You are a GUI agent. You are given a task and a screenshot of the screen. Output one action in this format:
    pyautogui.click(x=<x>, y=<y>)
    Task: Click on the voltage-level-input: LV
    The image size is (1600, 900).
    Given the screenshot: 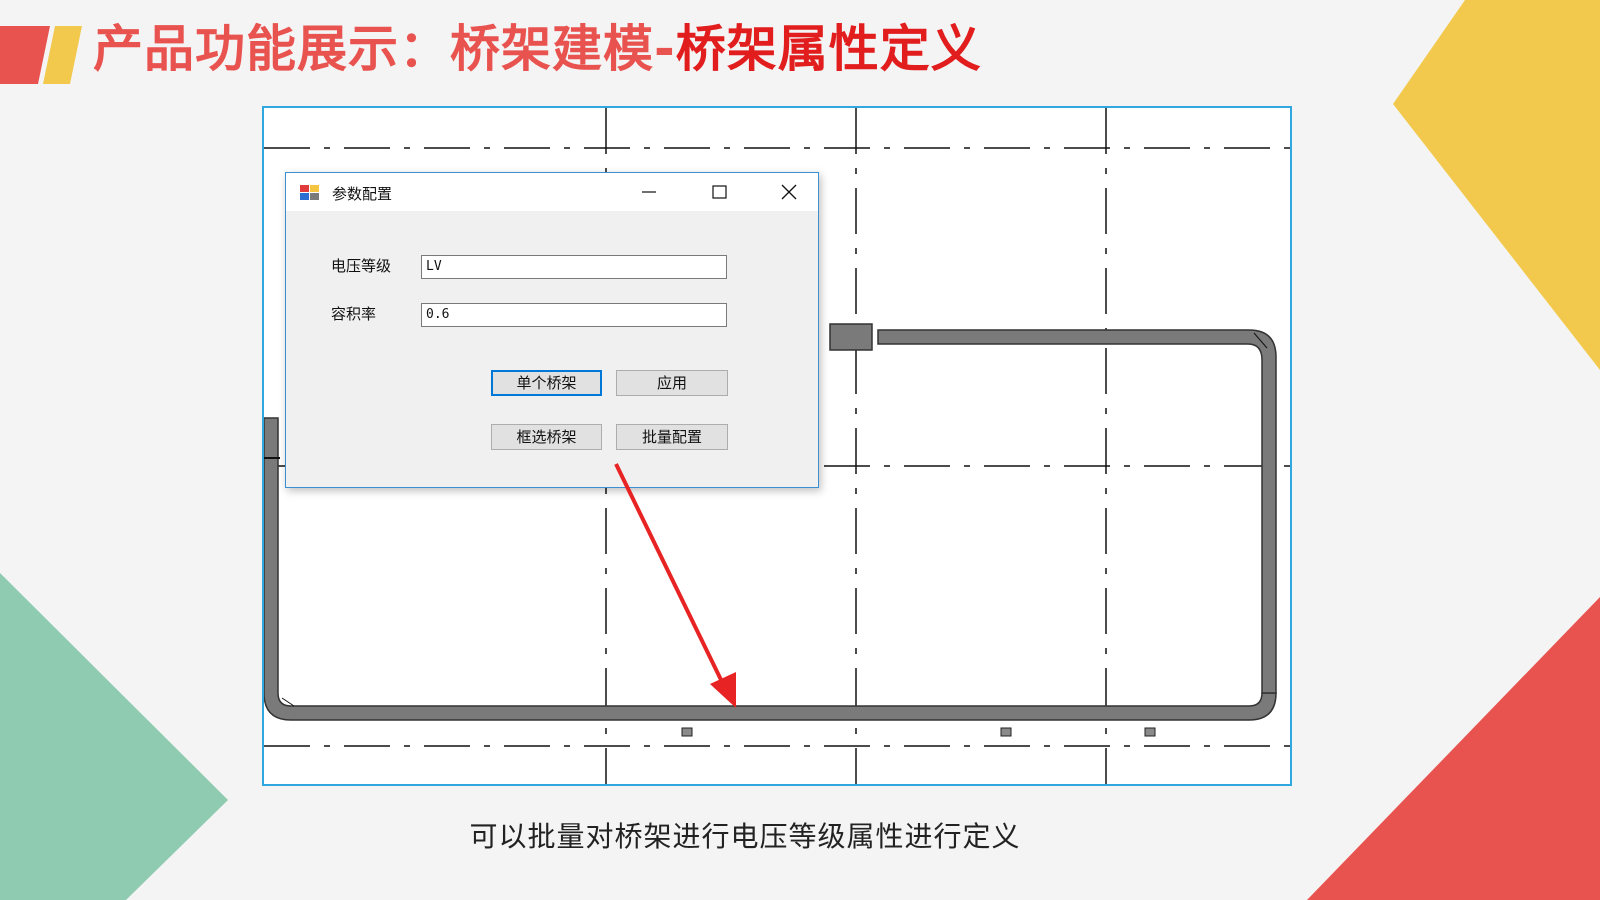 What is the action you would take?
    pyautogui.click(x=574, y=267)
    